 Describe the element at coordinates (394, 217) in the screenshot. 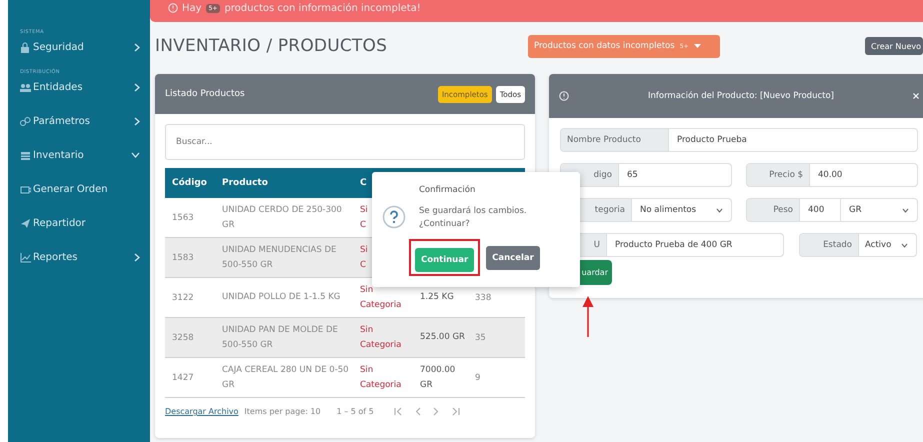

I see `question-icon` at that location.